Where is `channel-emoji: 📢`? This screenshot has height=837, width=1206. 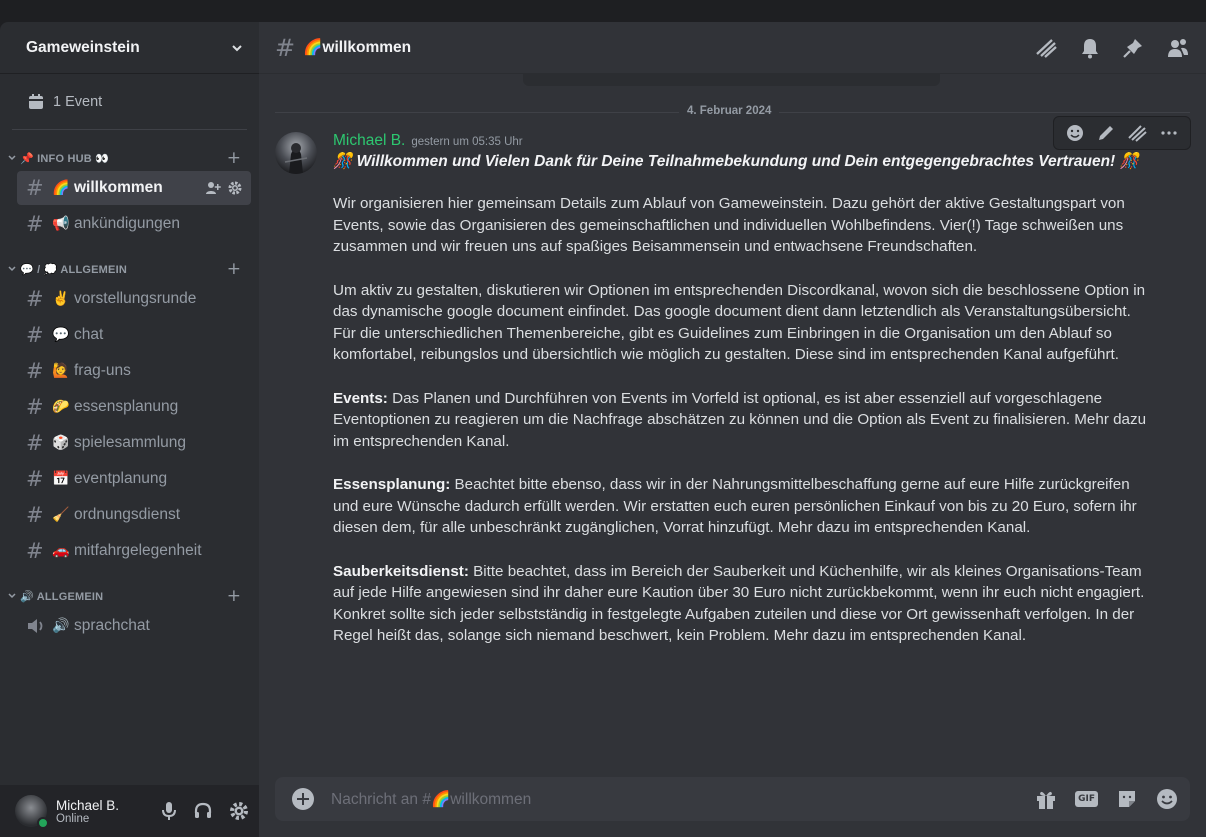
channel-emoji: 📢 is located at coordinates (61, 224).